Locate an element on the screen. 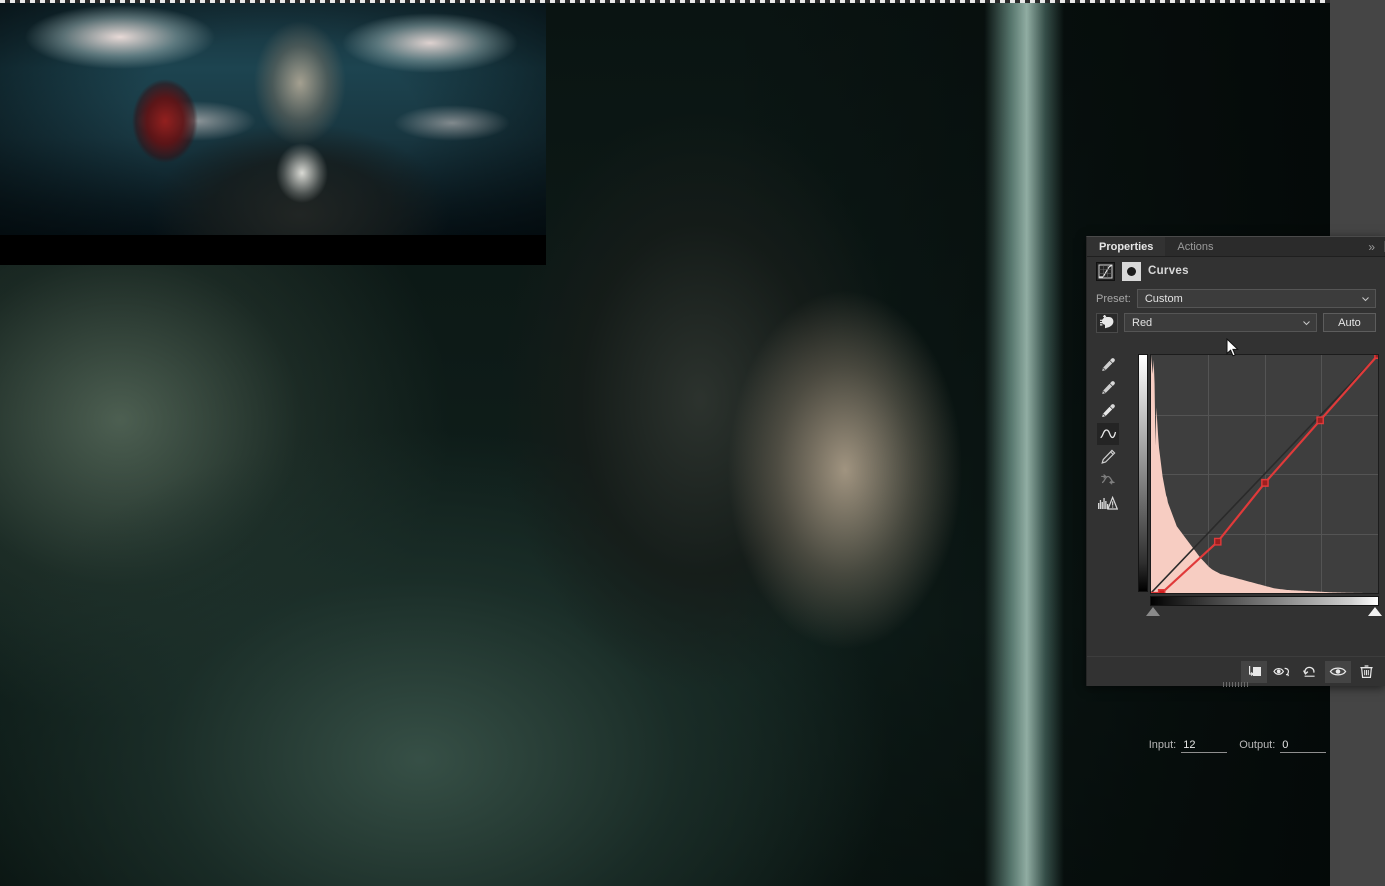 Image resolution: width=1385 pixels, height=886 pixels. panel-title-row: Curves is located at coordinates (1236, 271).